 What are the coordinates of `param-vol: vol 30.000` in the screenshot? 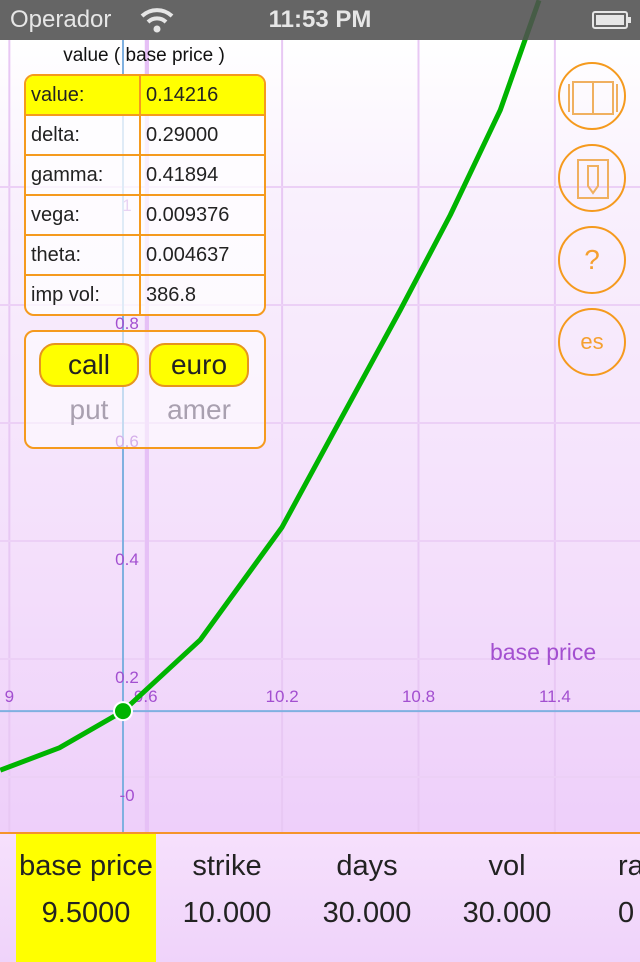 It's located at (507, 898).